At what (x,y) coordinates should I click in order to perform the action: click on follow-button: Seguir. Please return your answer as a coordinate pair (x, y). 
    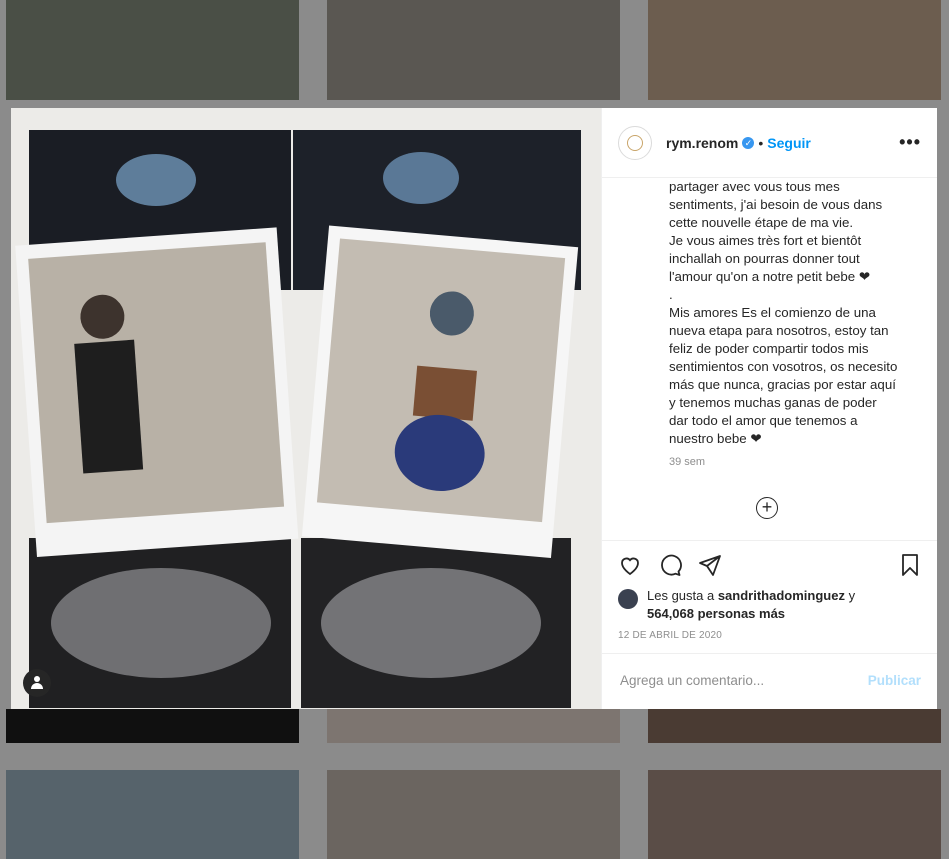
    Looking at the image, I should click on (789, 143).